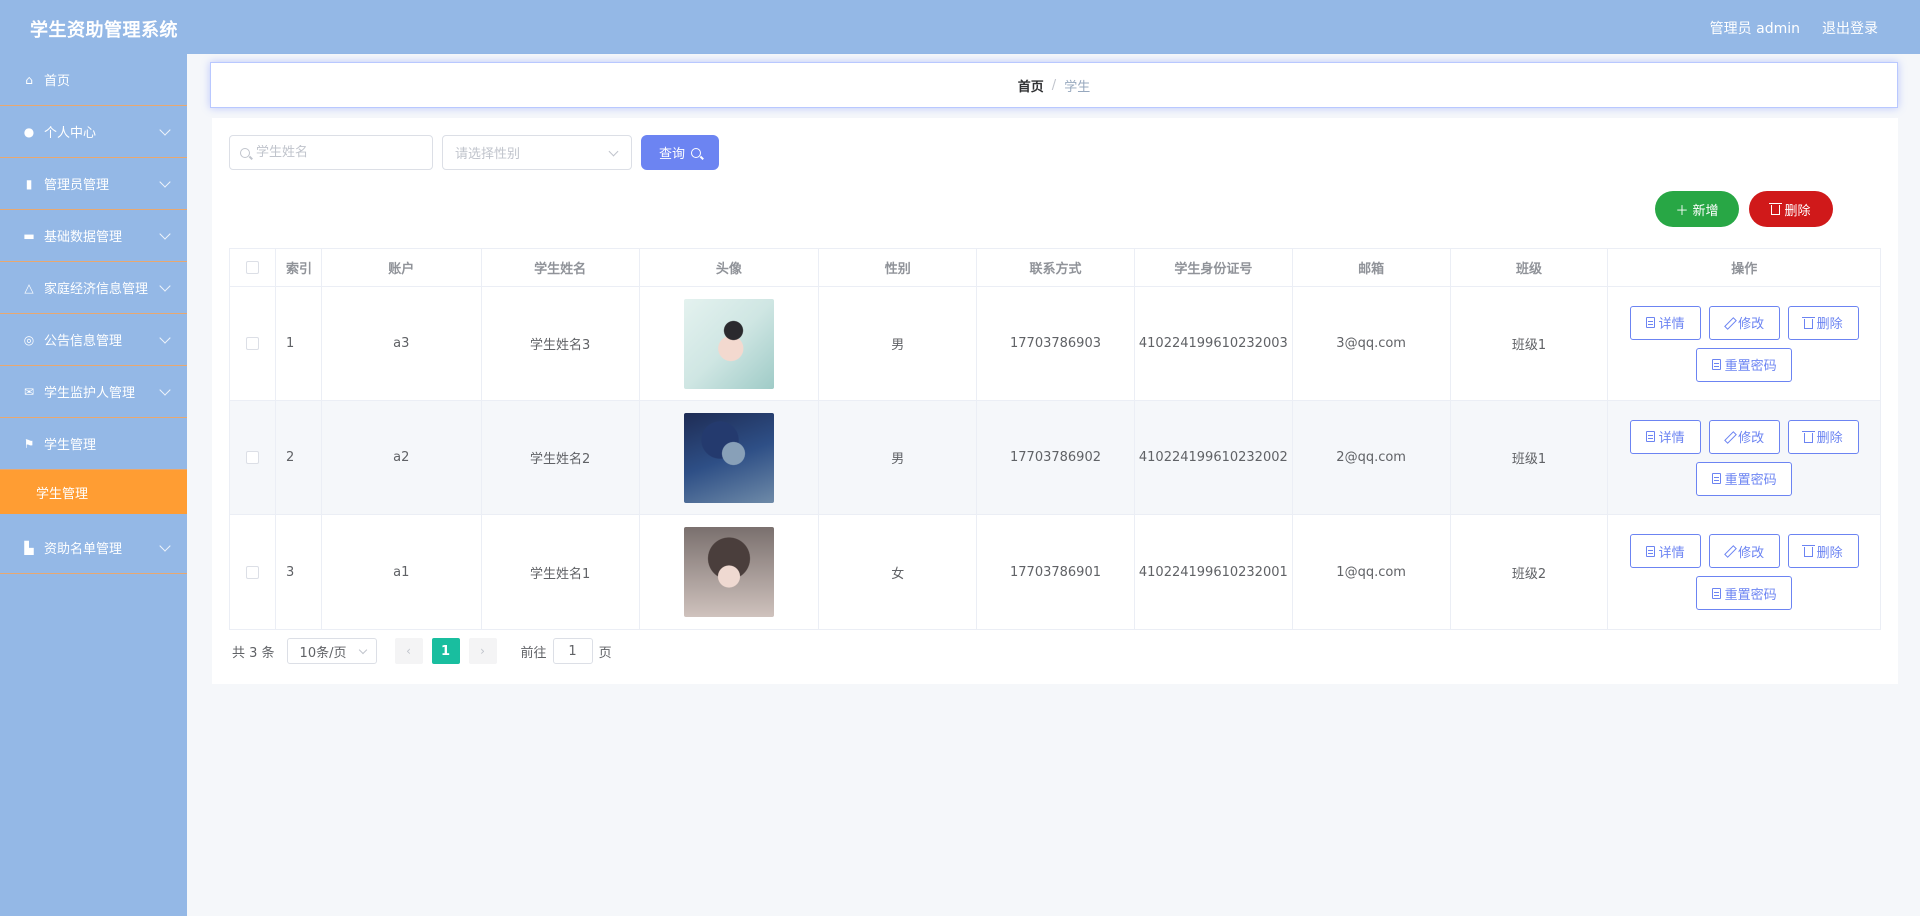  What do you see at coordinates (445, 651) in the screenshot?
I see `current-page-number: 1` at bounding box center [445, 651].